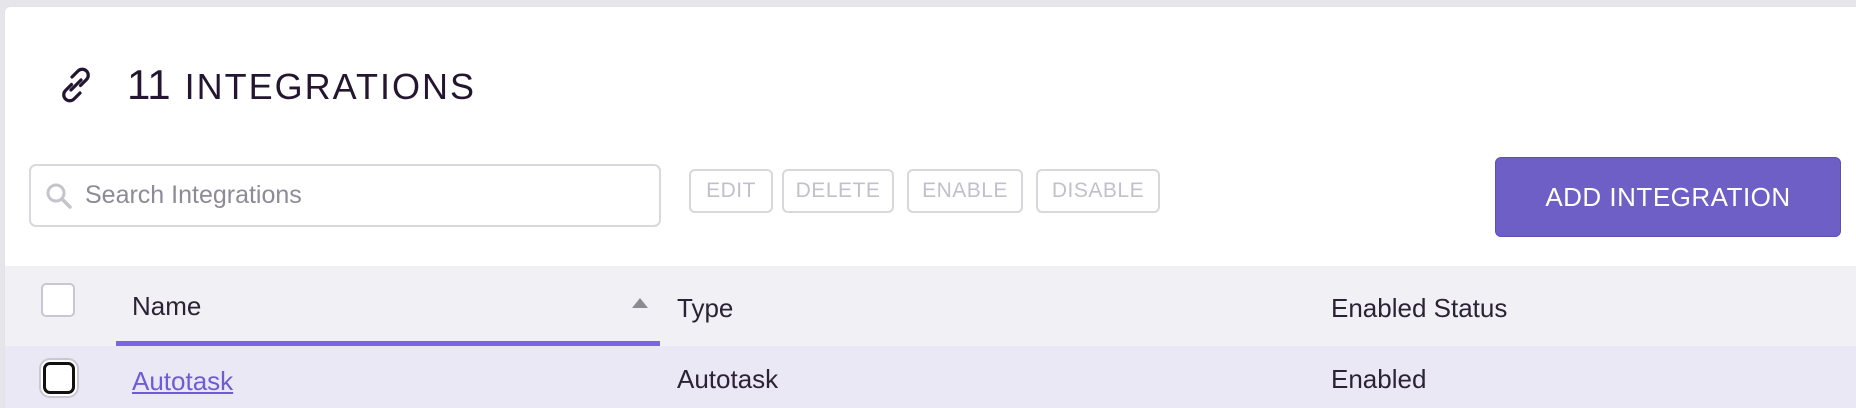 The image size is (1856, 408). Describe the element at coordinates (1668, 197) in the screenshot. I see `add-integration-button: ADD INTEGRATION` at that location.